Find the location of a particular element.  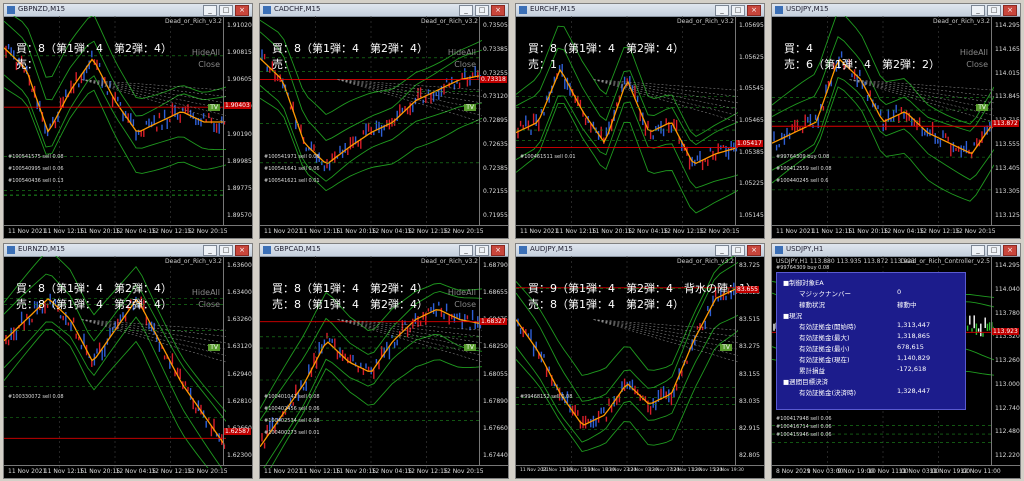

price-tick-label: 1.68250 is located at coordinates (495, 347).